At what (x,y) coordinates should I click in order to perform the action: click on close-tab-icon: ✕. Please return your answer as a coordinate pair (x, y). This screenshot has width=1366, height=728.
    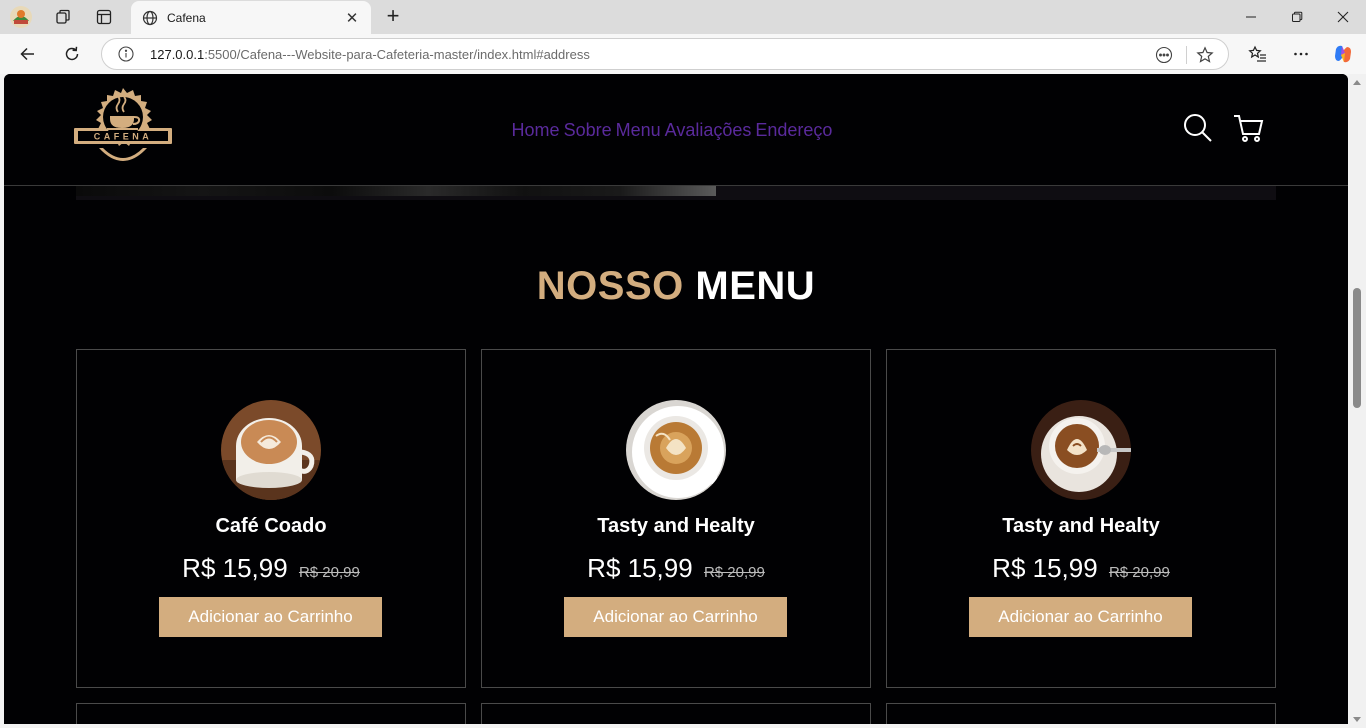
    Looking at the image, I should click on (352, 18).